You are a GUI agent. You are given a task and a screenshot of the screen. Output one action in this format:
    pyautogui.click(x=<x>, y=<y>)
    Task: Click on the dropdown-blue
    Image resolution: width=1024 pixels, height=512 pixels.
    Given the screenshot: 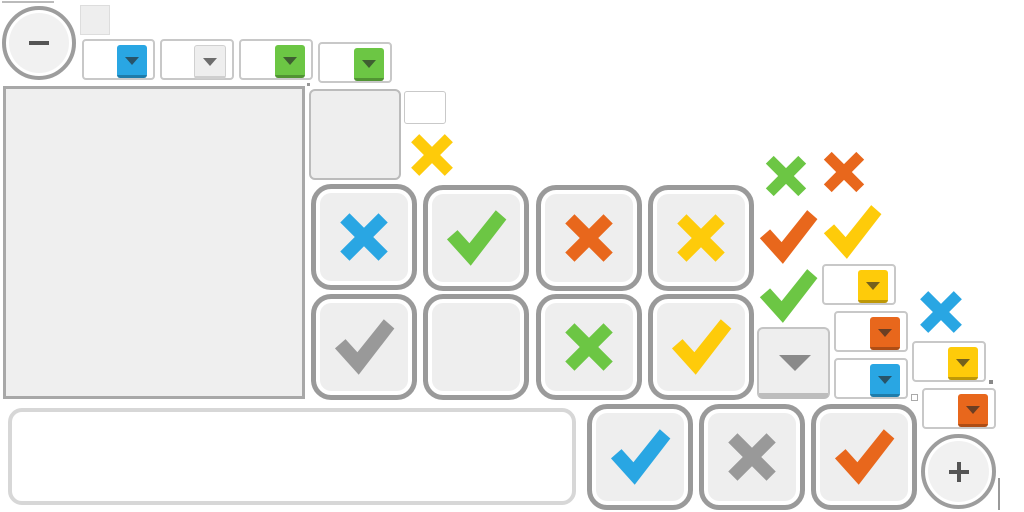 What is the action you would take?
    pyautogui.click(x=118, y=59)
    